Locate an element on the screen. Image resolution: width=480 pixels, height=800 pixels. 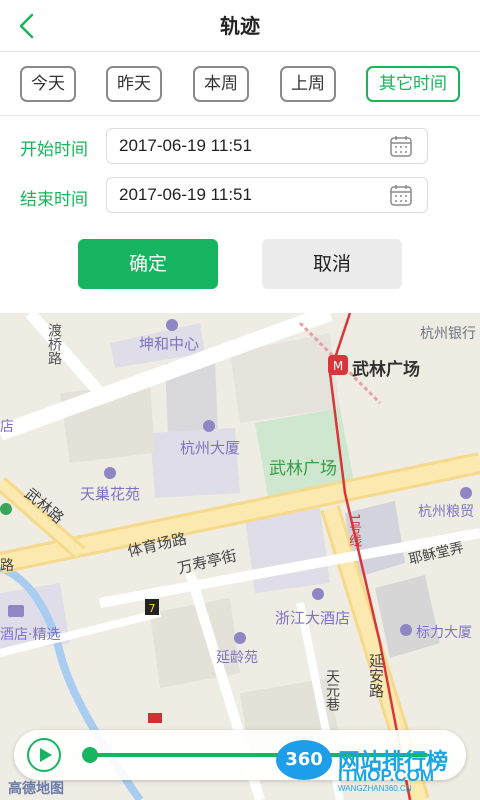
page-title: 轨迹 is located at coordinates (240, 26).